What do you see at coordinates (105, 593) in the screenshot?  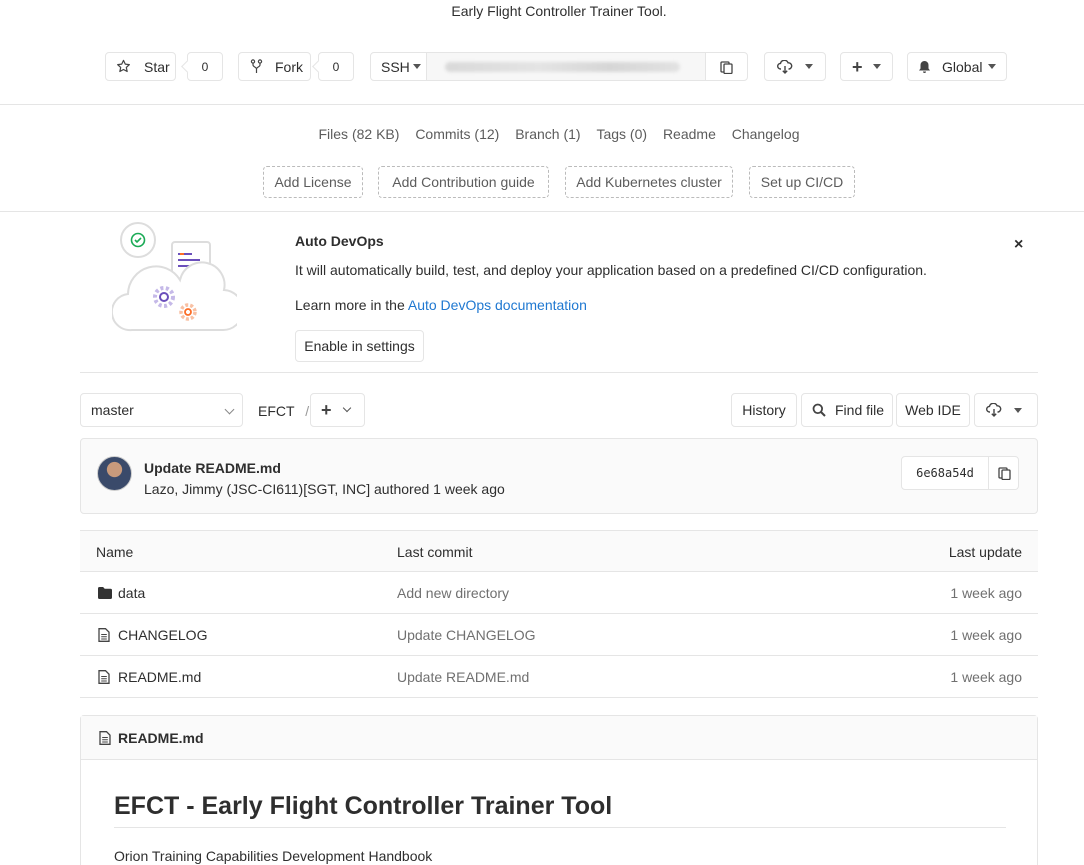 I see `folder-icon` at bounding box center [105, 593].